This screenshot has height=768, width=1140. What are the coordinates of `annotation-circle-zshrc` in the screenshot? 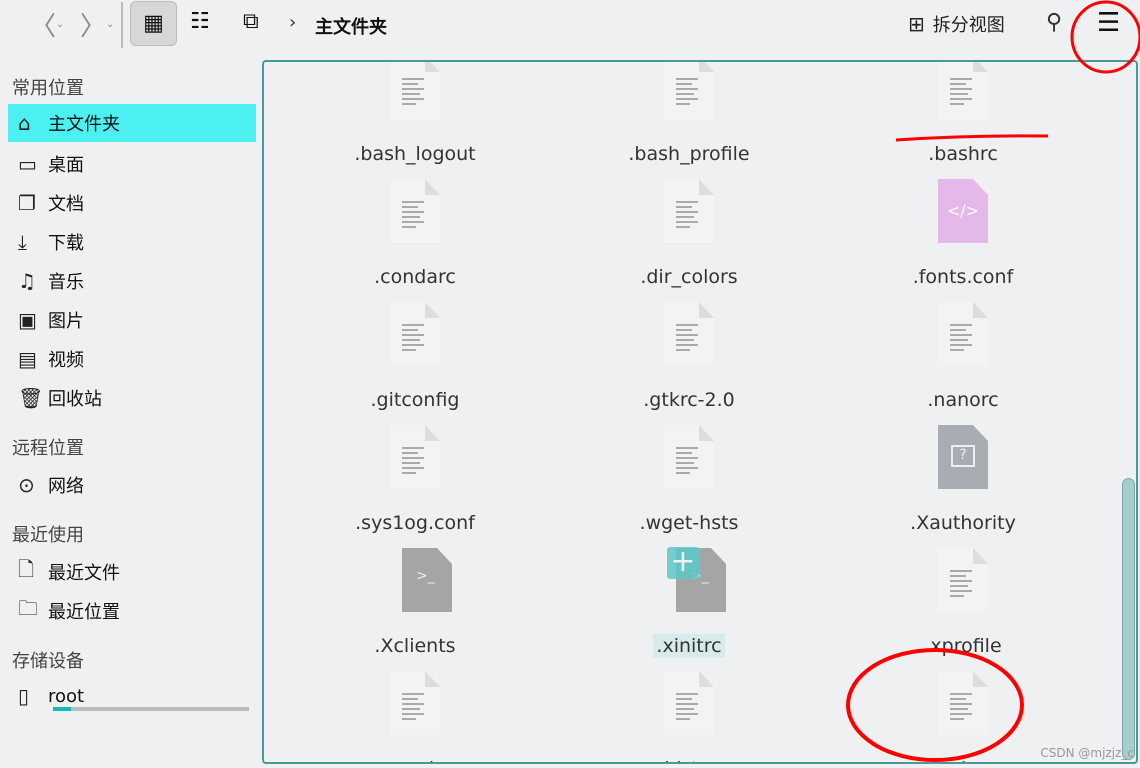 It's located at (935, 705).